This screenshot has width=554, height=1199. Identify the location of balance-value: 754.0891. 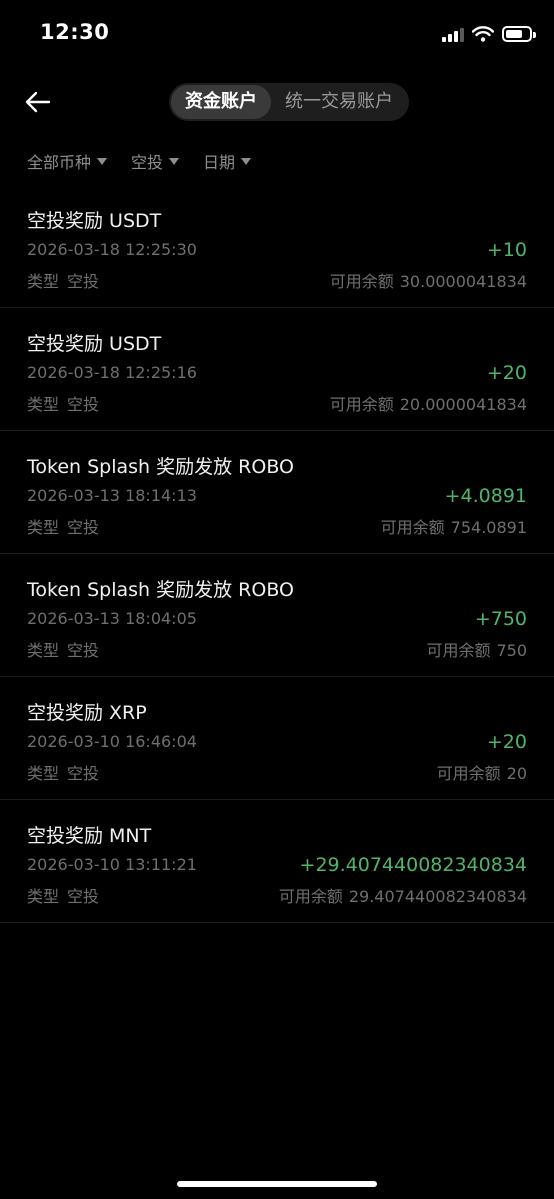
(488, 527).